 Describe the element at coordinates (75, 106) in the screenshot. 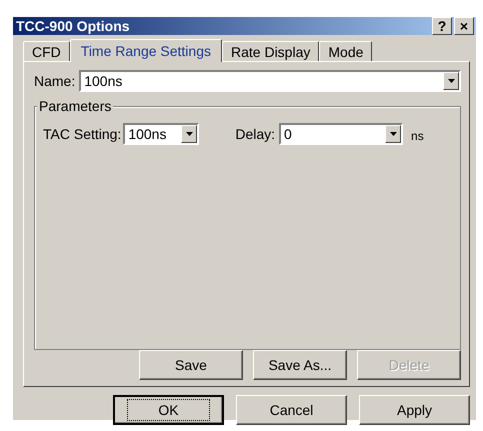

I see `group-title: Parameters` at that location.